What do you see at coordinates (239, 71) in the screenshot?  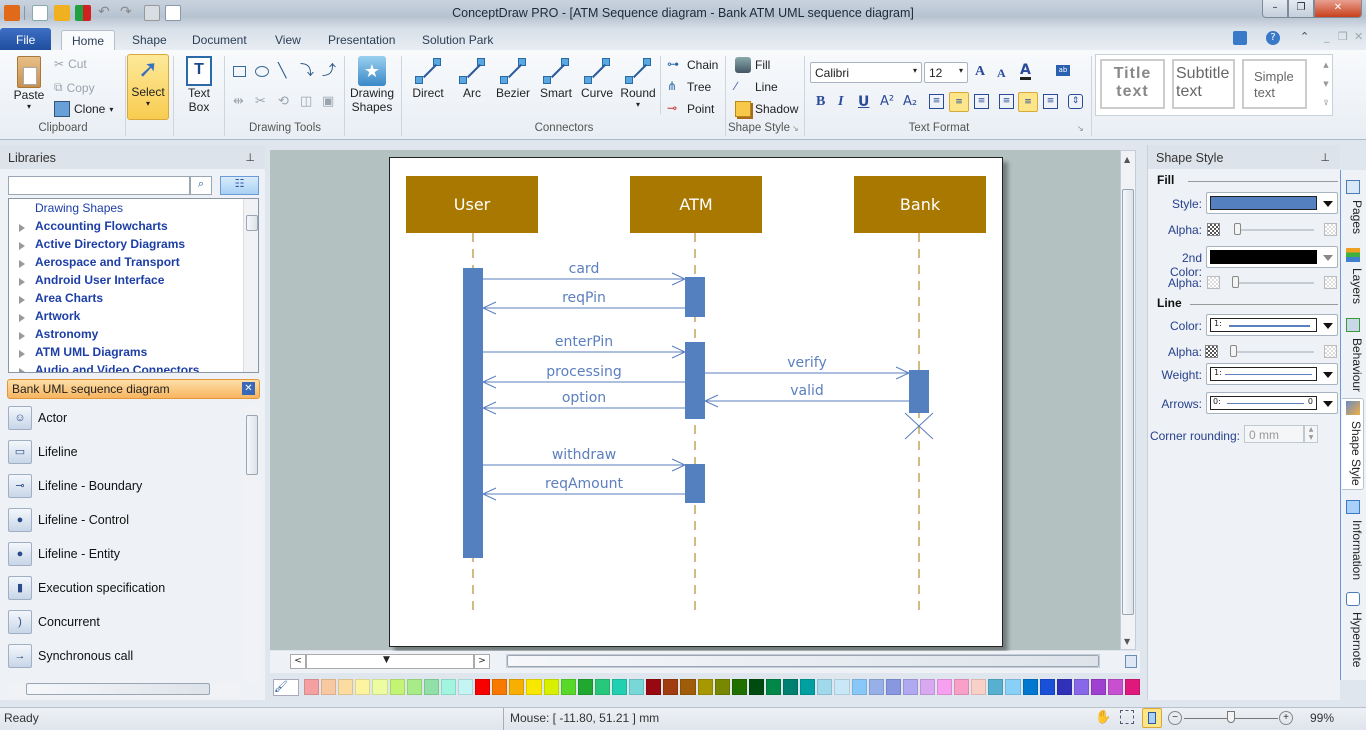 I see `rectangle-tool-icon` at bounding box center [239, 71].